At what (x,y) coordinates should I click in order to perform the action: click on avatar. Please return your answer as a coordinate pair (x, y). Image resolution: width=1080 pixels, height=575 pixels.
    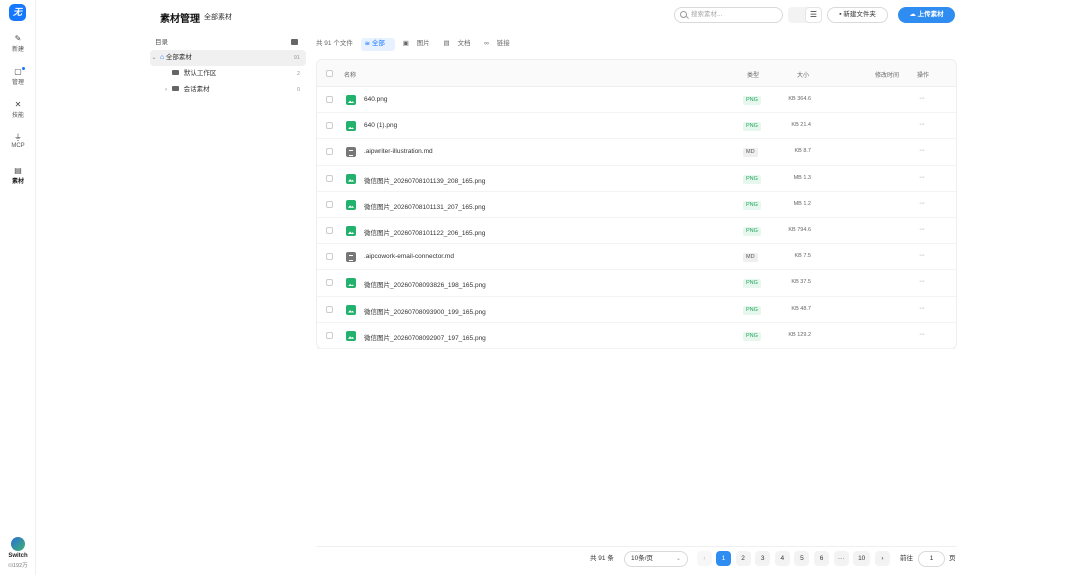
    Looking at the image, I should click on (18, 544).